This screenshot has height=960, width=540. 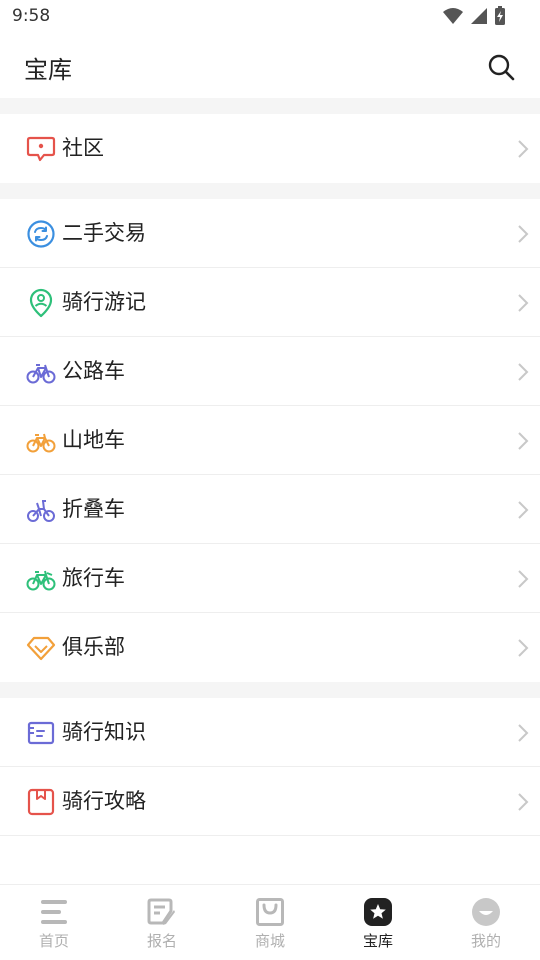 I want to click on tab-label: 商城, so click(x=269, y=941).